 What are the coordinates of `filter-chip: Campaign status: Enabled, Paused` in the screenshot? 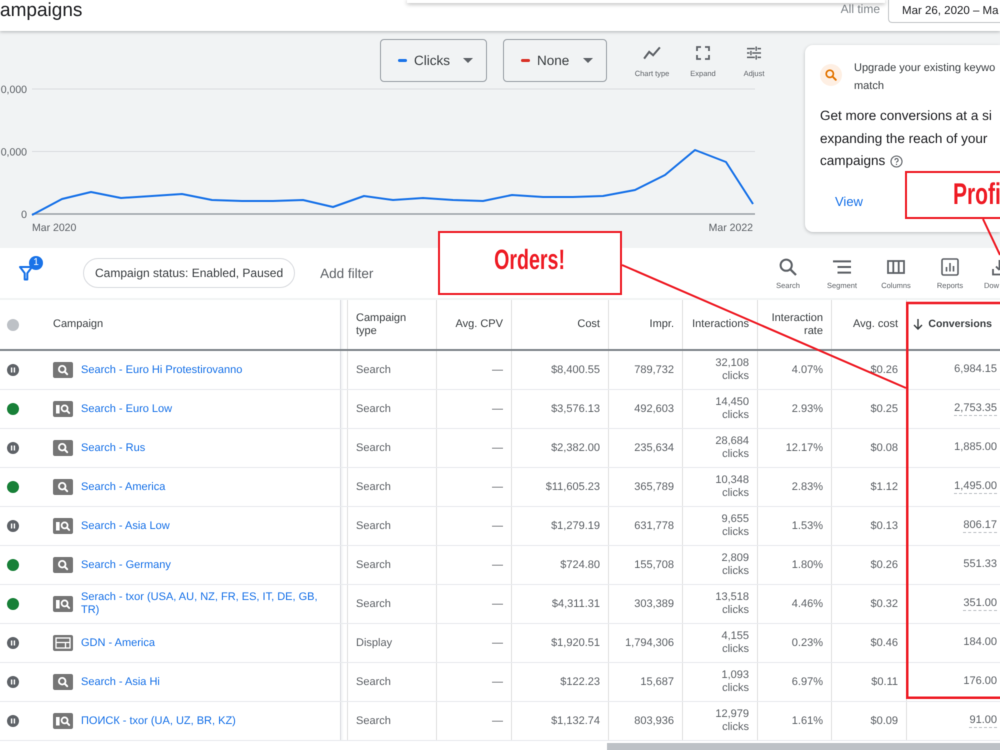 It's located at (189, 273).